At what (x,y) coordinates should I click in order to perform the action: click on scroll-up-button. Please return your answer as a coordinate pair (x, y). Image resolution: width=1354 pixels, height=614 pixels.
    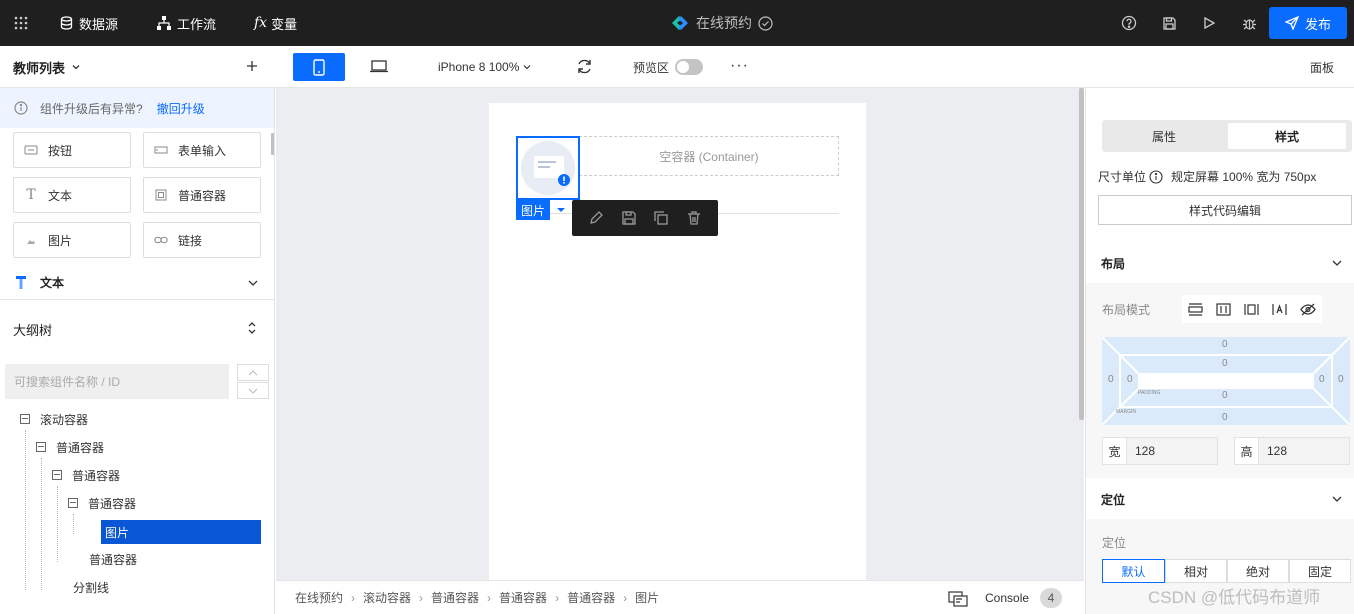
    Looking at the image, I should click on (253, 372).